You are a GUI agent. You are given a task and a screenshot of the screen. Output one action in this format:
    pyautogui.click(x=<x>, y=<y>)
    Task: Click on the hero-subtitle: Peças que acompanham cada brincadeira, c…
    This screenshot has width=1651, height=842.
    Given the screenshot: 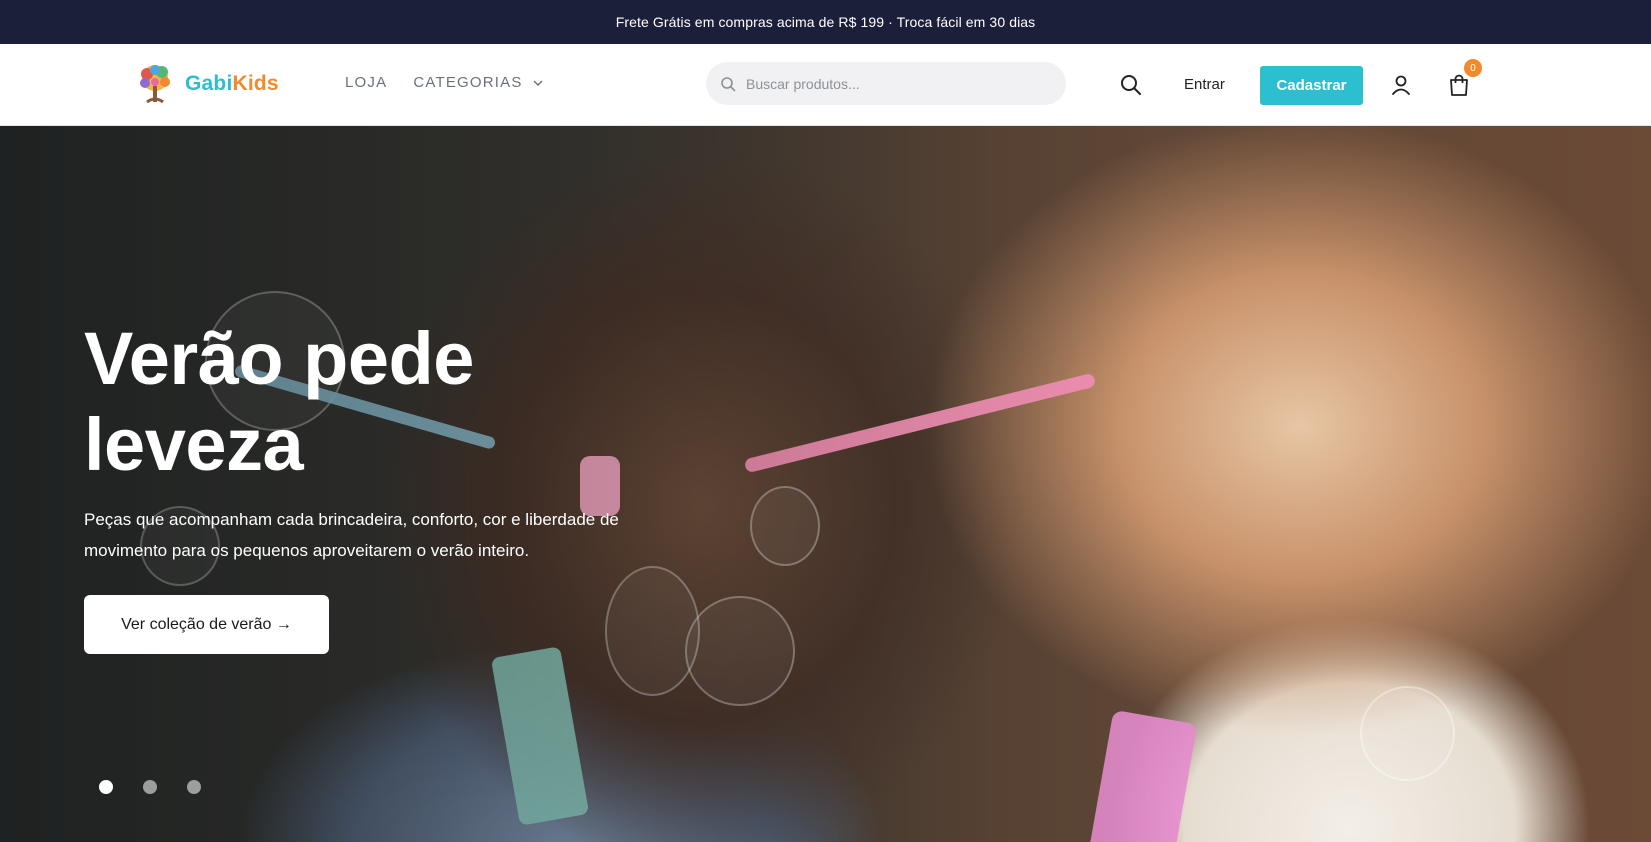 What is the action you would take?
    pyautogui.click(x=351, y=535)
    